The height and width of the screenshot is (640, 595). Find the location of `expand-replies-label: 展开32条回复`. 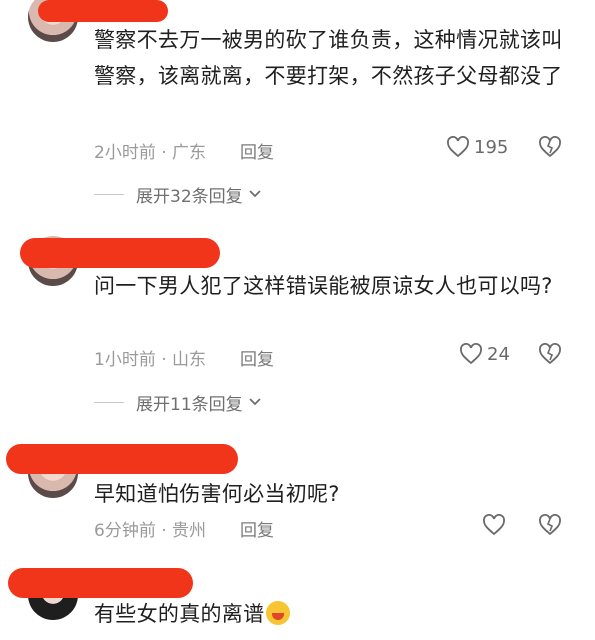

expand-replies-label: 展开32条回复 is located at coordinates (189, 196).